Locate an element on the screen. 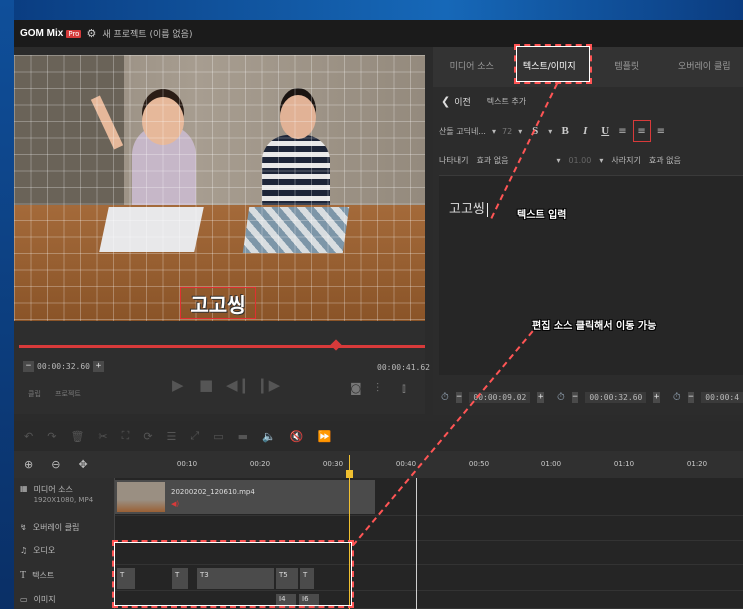 The image size is (743, 609). tab-media-source: 미디어 소스 is located at coordinates (472, 67).